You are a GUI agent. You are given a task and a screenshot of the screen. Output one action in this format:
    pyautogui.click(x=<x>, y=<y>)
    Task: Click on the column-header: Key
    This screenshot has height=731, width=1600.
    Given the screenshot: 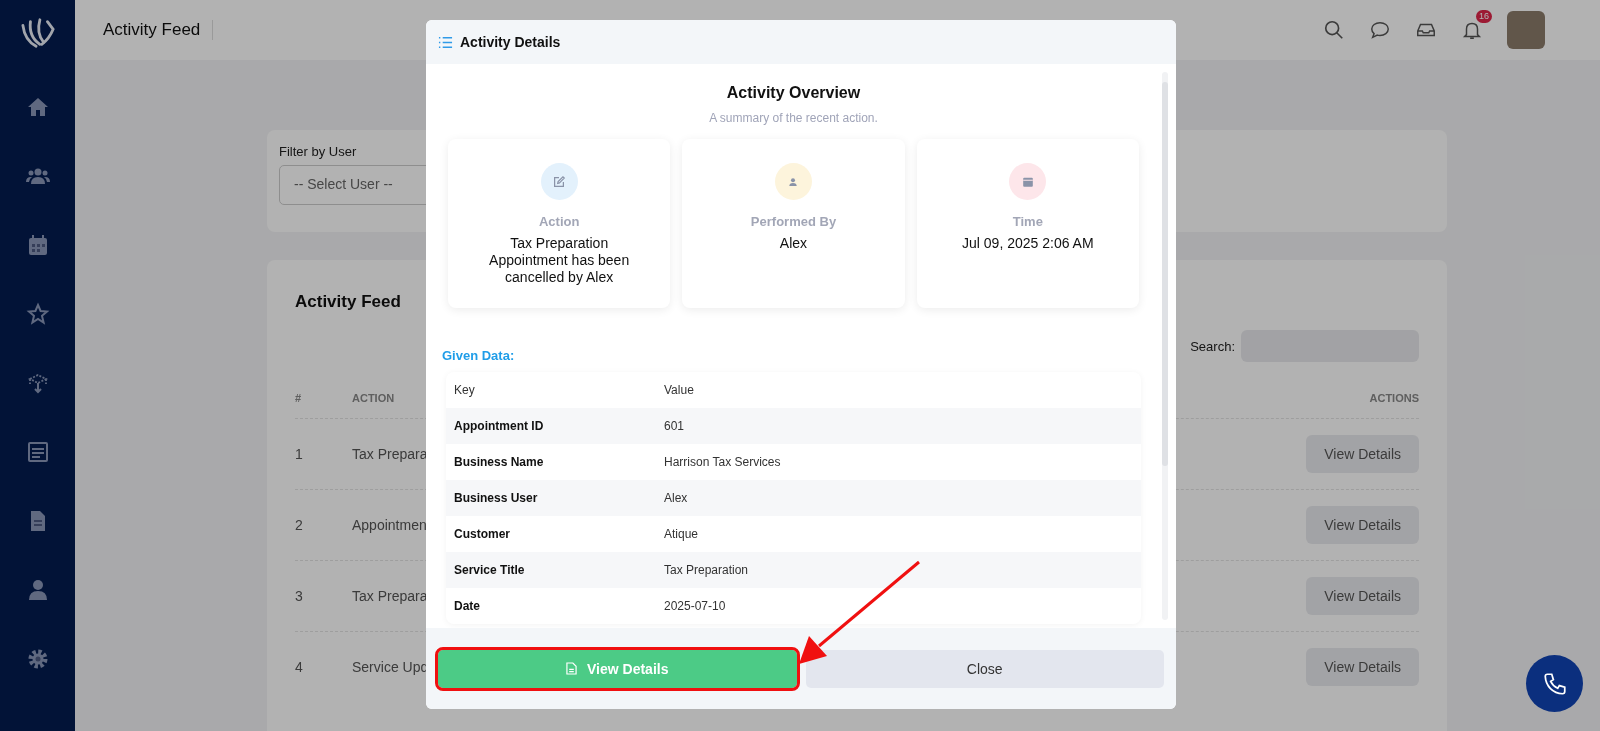 What is the action you would take?
    pyautogui.click(x=465, y=390)
    